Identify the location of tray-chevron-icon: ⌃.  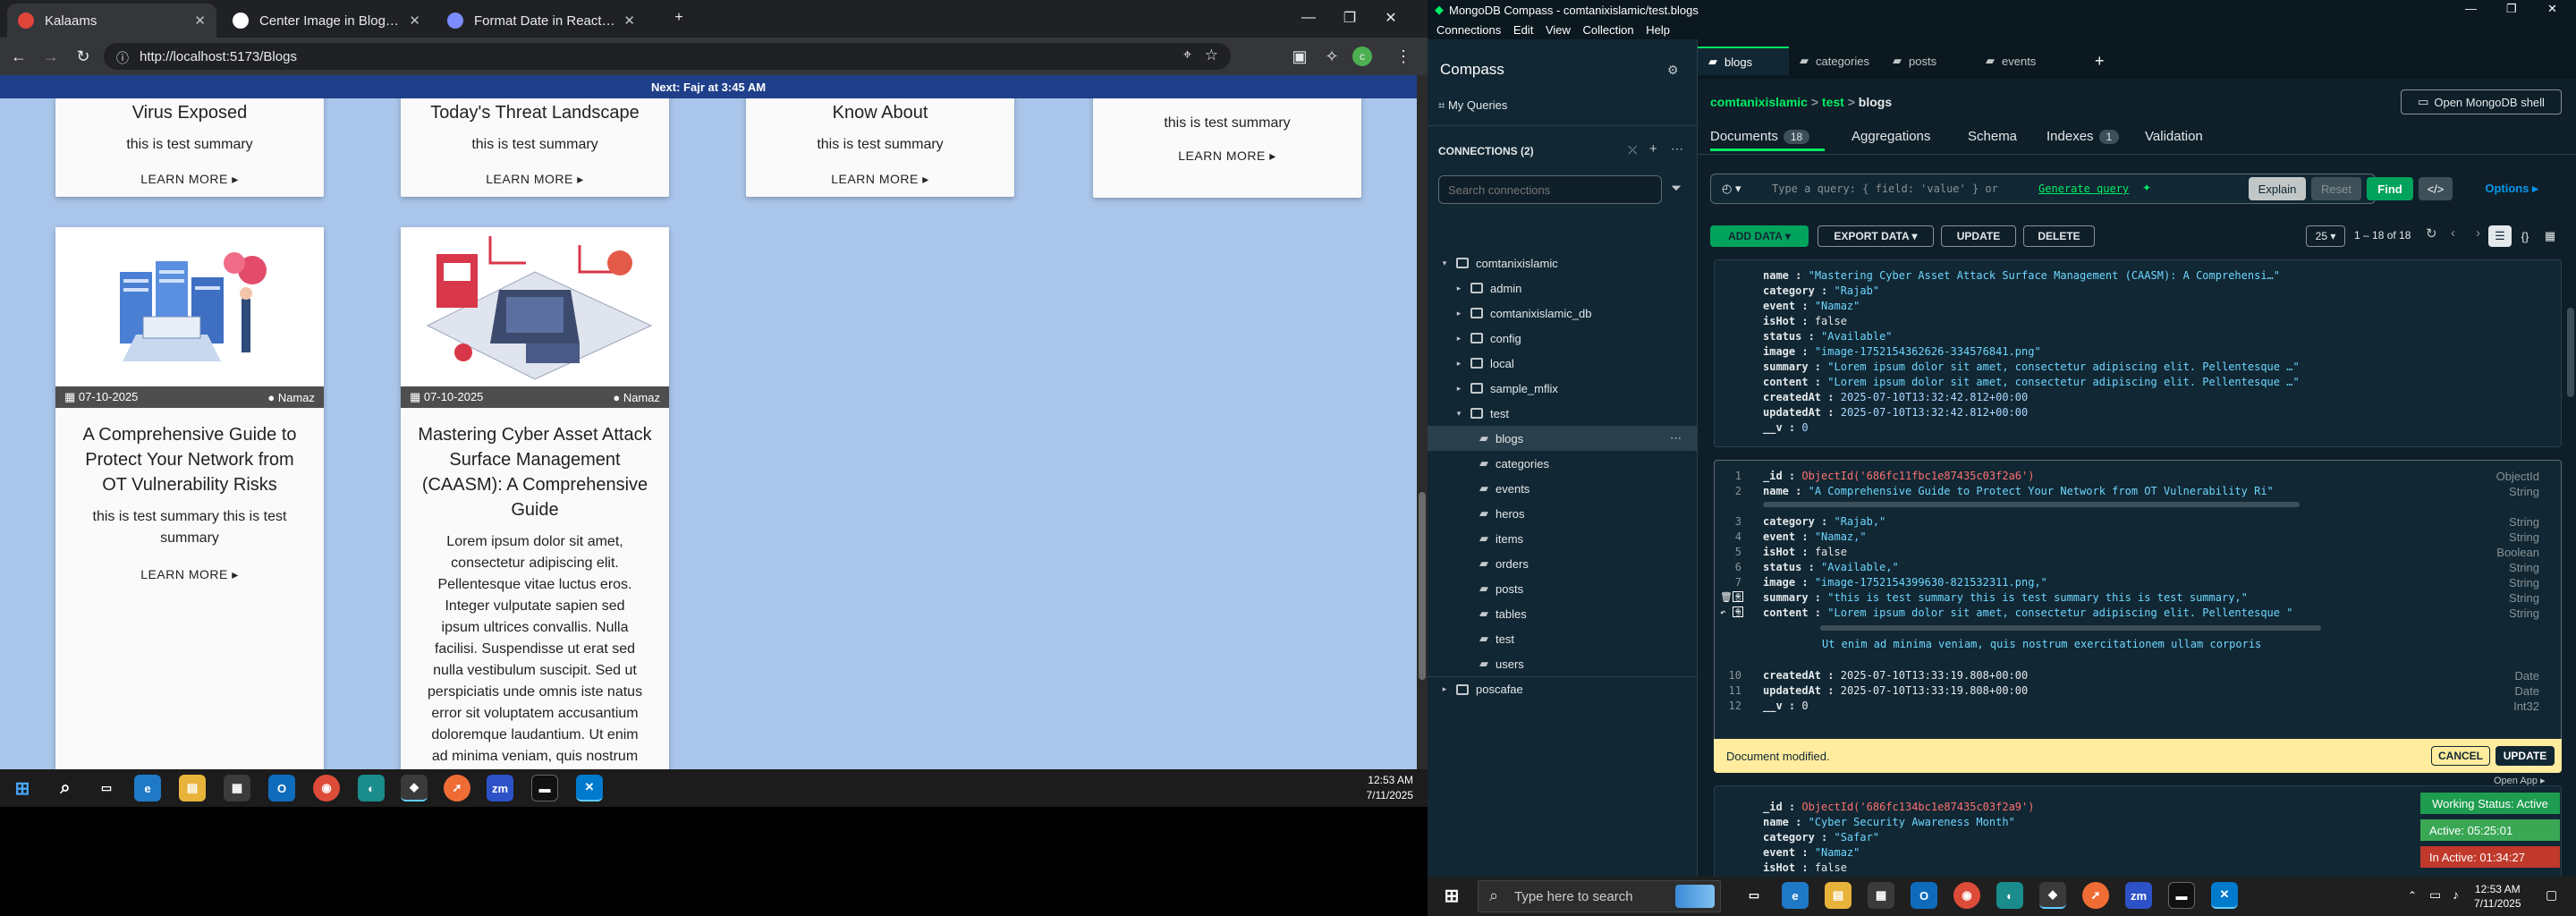
(2412, 895).